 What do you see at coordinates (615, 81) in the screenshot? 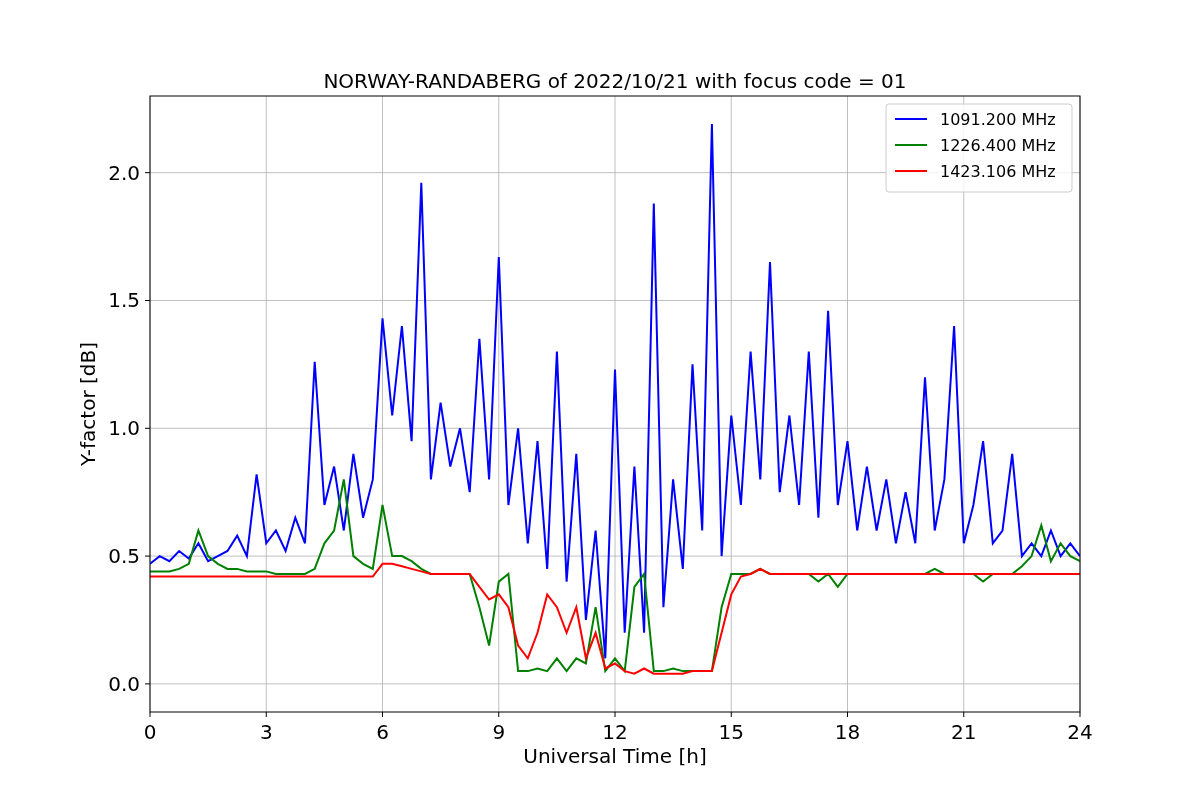
I see `chart-title: NORWAY-RANDABERG of 2022/10/21 with focus code = 01` at bounding box center [615, 81].